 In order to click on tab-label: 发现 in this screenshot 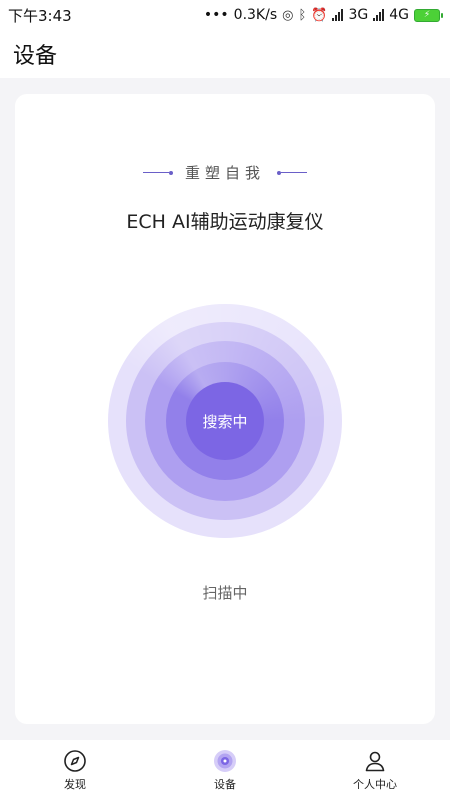, I will do `click(75, 784)`.